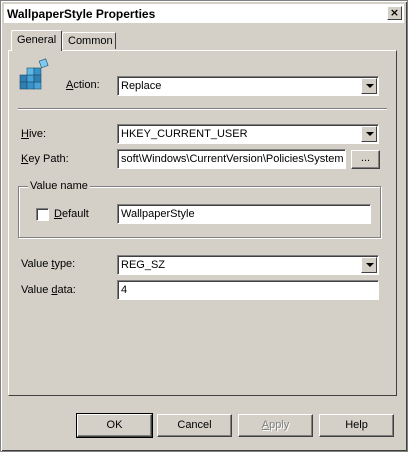 Image resolution: width=408 pixels, height=452 pixels. Describe the element at coordinates (275, 425) in the screenshot. I see `apply-button: Apply` at that location.